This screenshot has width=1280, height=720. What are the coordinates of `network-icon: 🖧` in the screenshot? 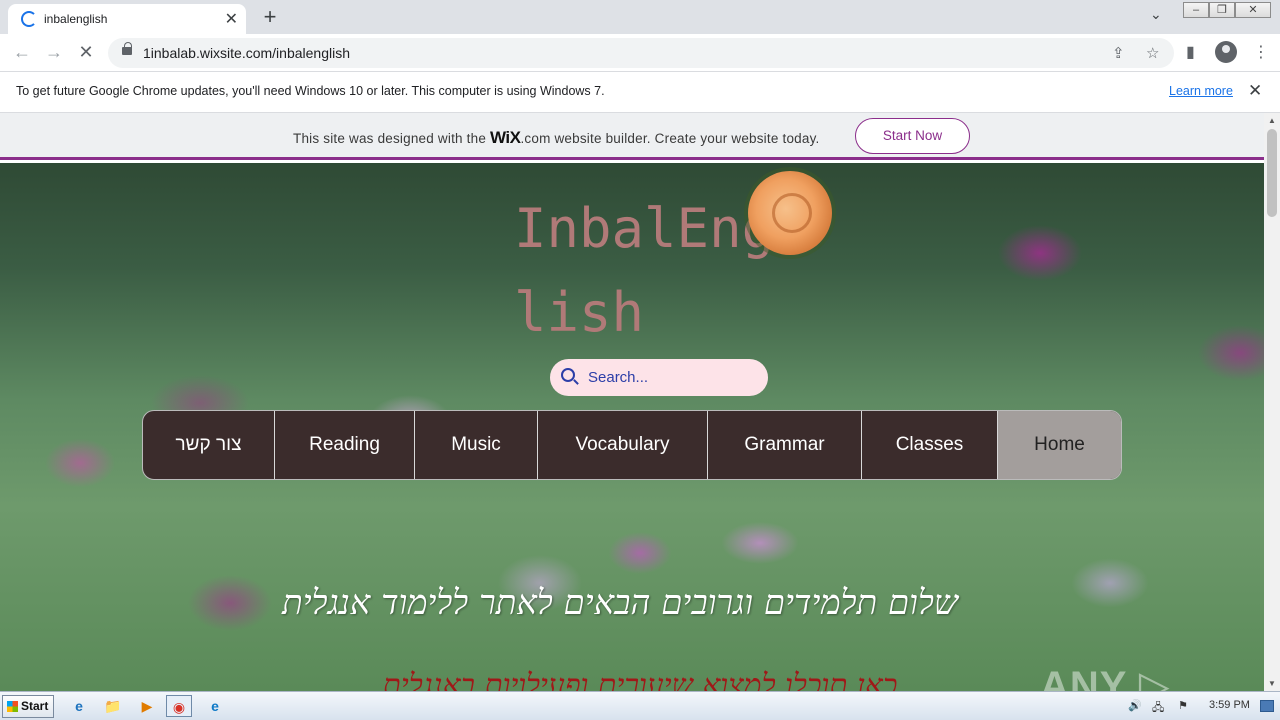 It's located at (1158, 708).